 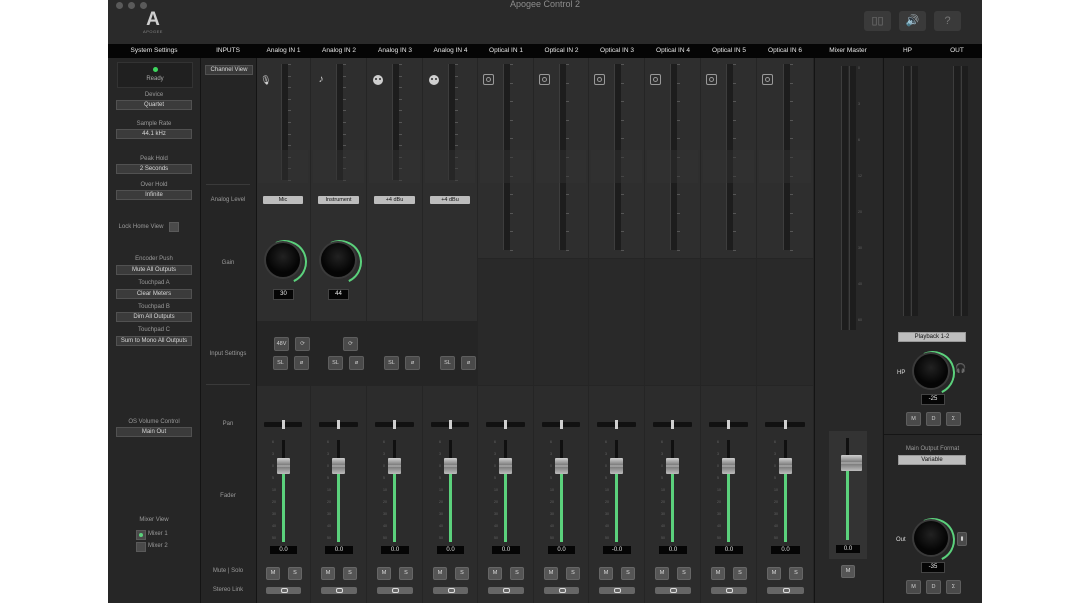 I want to click on touchpad-b-select: Dim All Outputs, so click(x=154, y=317).